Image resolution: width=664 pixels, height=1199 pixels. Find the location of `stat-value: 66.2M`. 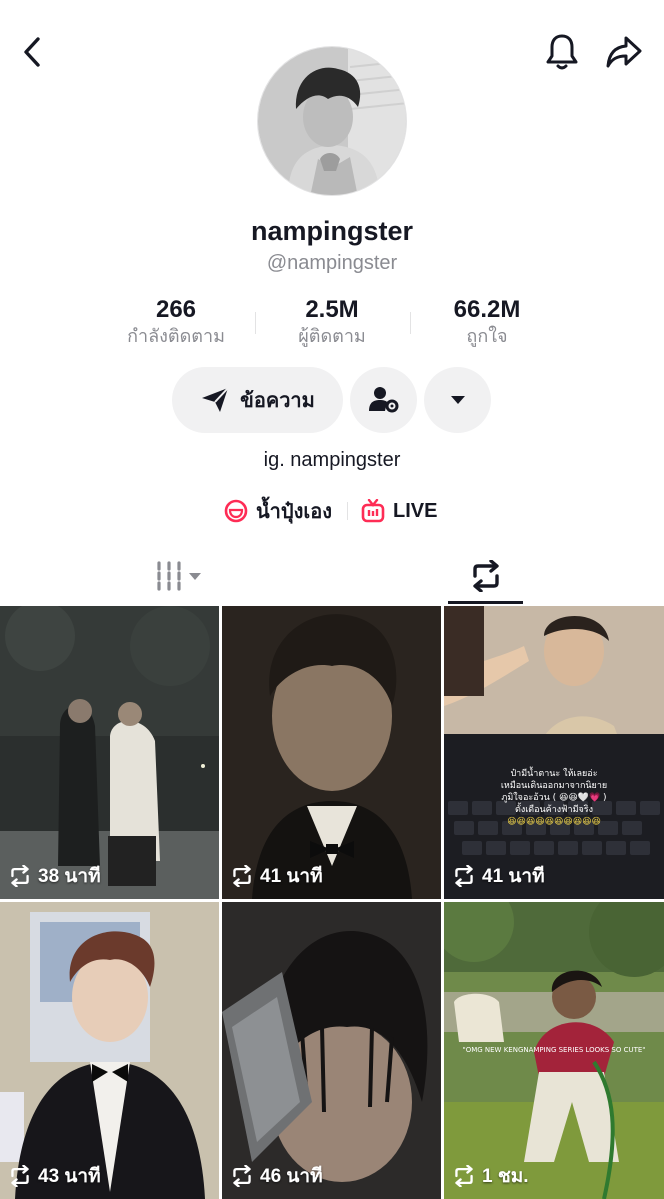

stat-value: 66.2M is located at coordinates (487, 309).